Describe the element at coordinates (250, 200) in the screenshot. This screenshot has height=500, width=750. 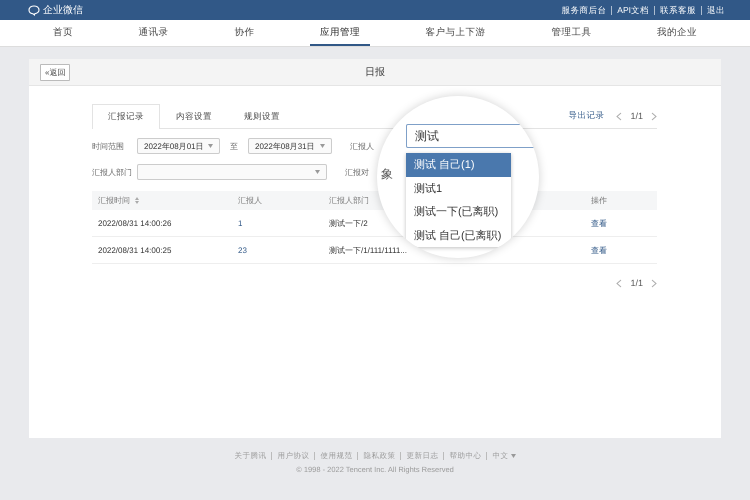
I see `column-header: 汇报人` at that location.